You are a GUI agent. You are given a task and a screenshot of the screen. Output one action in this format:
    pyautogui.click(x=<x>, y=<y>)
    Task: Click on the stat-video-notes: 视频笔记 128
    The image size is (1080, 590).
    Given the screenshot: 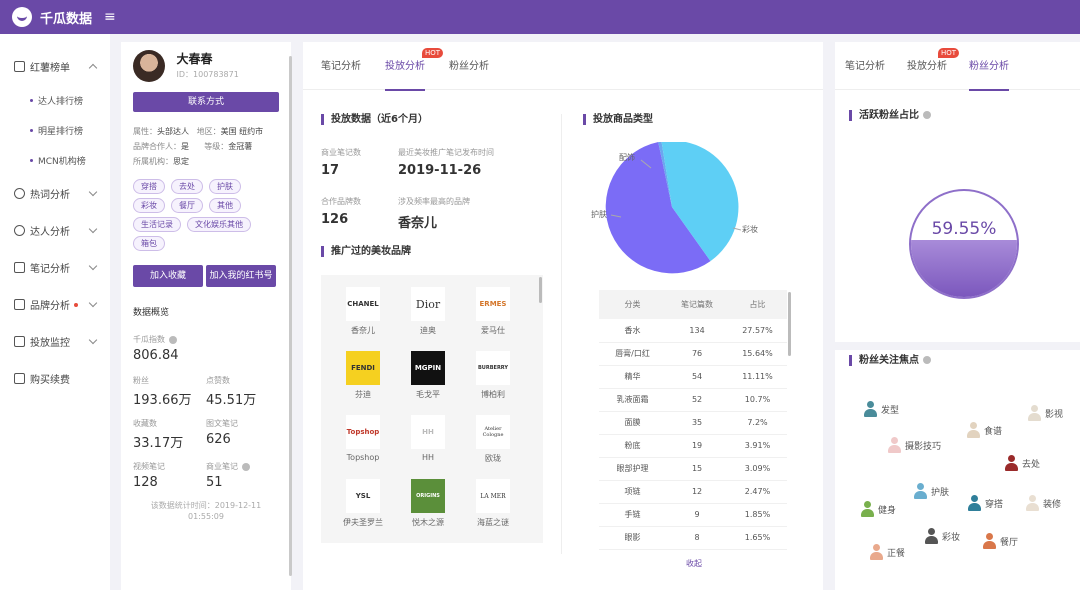 What is the action you would take?
    pyautogui.click(x=169, y=475)
    